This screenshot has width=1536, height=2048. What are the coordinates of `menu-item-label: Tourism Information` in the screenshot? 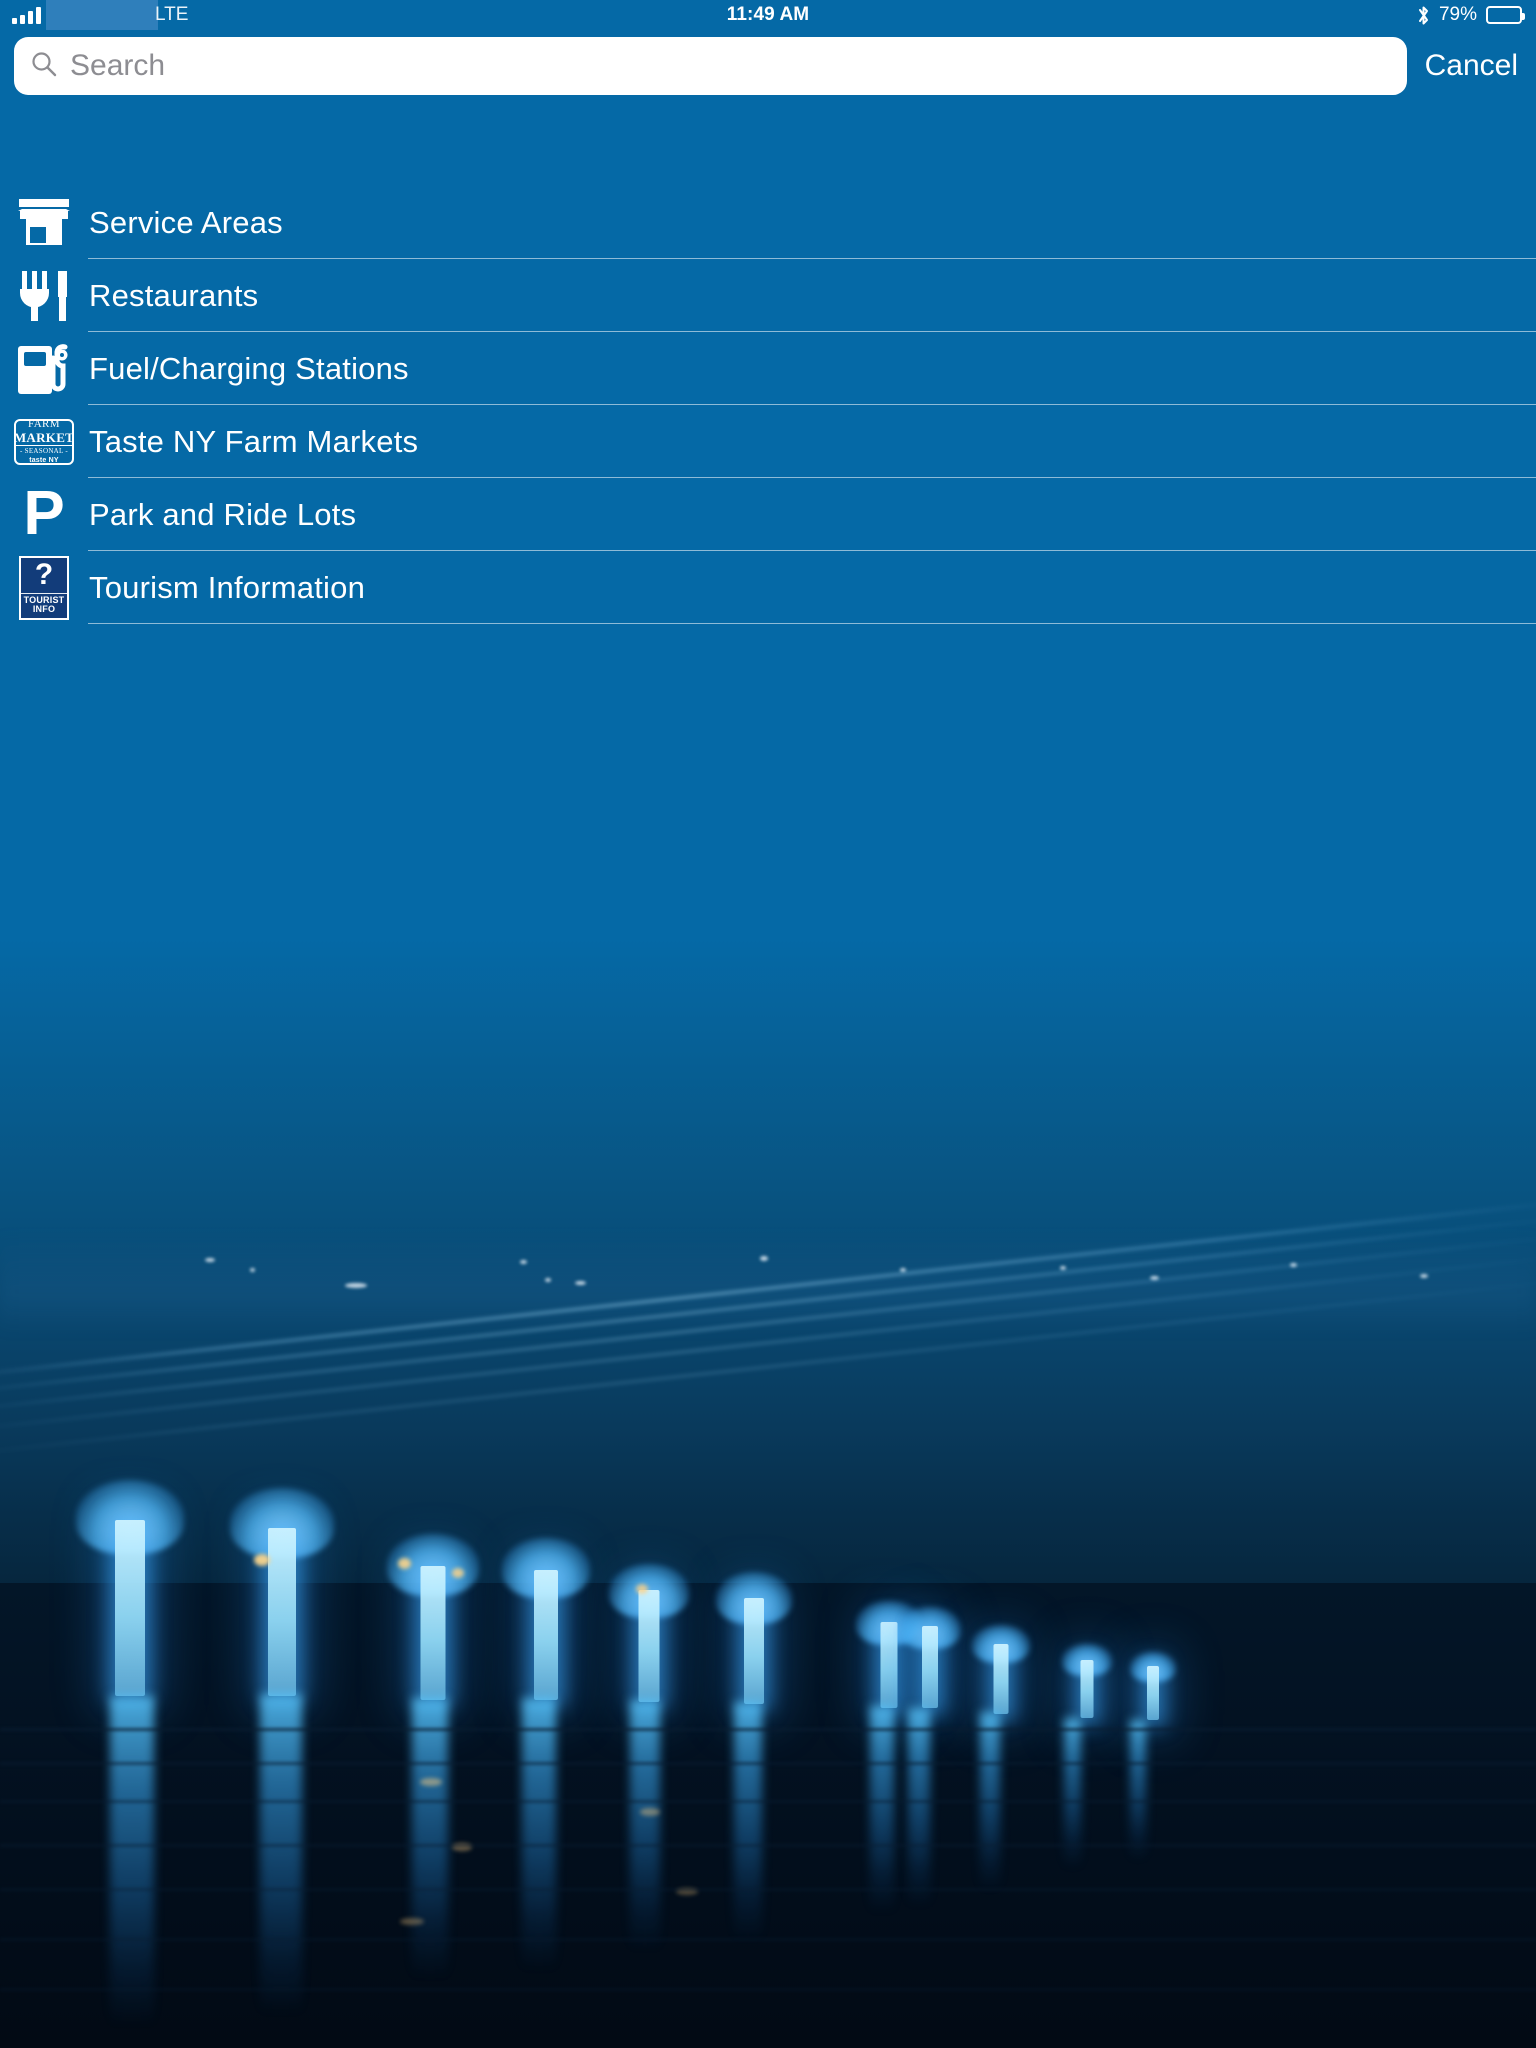 It's located at (227, 587).